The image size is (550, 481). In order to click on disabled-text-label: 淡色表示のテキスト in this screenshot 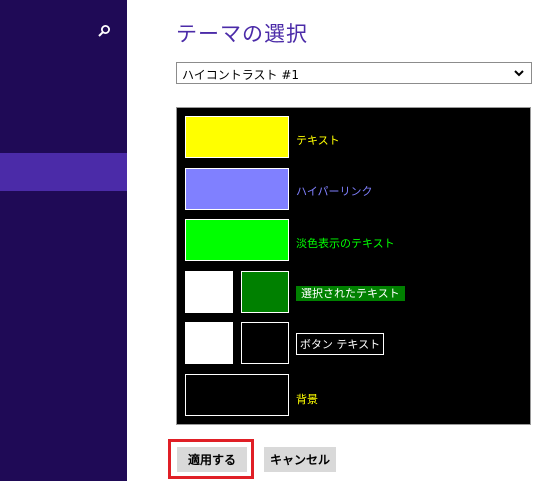, I will do `click(345, 243)`.